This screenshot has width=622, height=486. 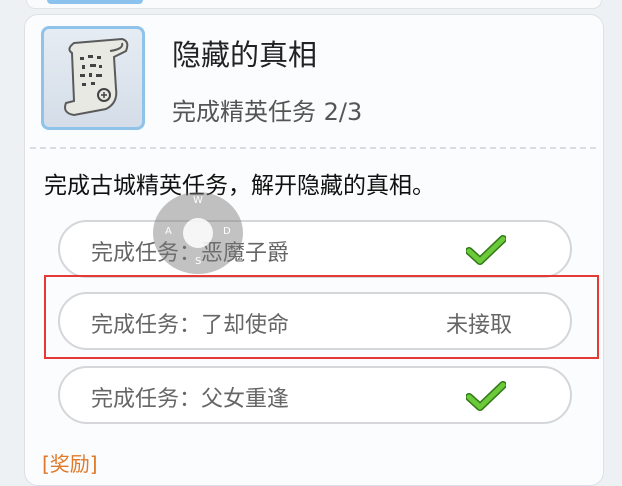 I want to click on joystick-key-w: W, so click(x=198, y=200).